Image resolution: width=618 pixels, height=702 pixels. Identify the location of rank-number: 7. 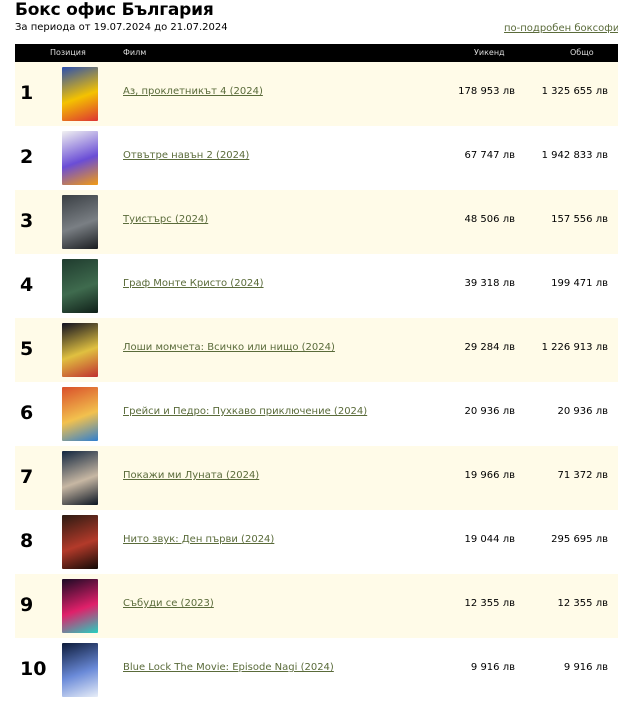
(27, 477).